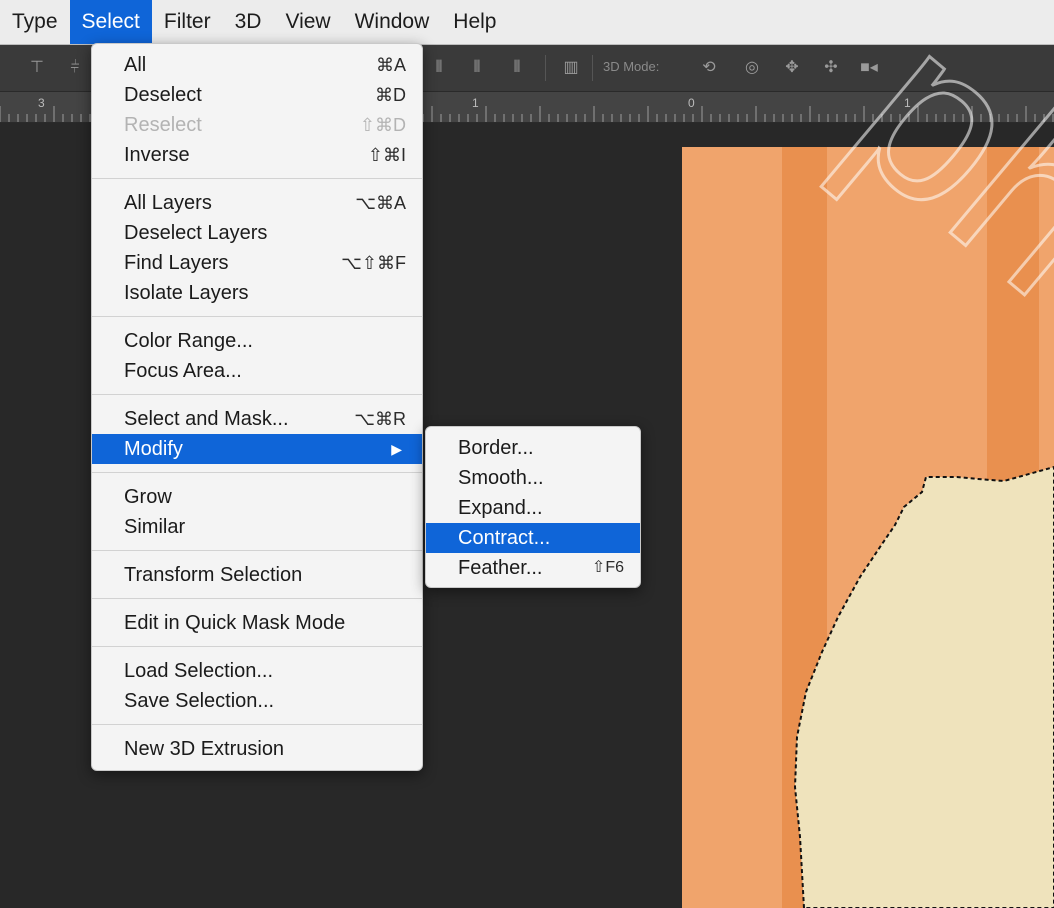 The height and width of the screenshot is (908, 1054). I want to click on submenu-arrow-icon: ▶, so click(396, 449).